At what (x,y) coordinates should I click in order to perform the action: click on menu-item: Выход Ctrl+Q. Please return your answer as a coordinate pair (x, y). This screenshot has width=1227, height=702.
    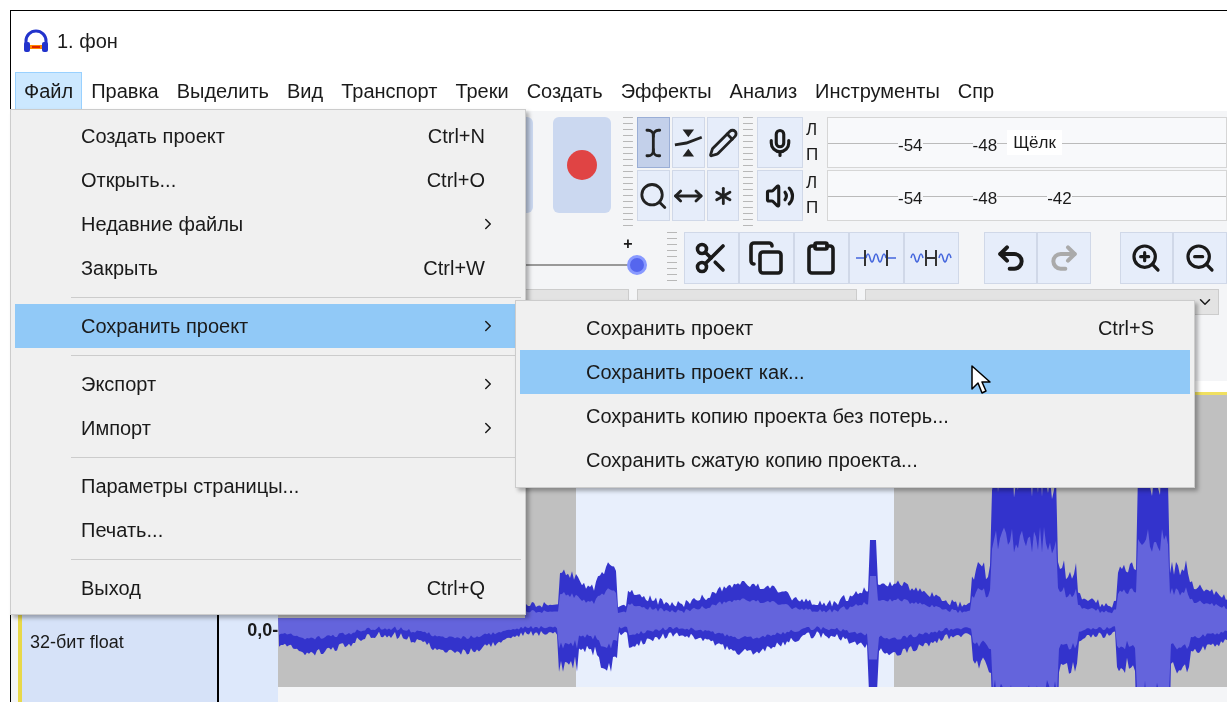
    Looking at the image, I should click on (268, 588).